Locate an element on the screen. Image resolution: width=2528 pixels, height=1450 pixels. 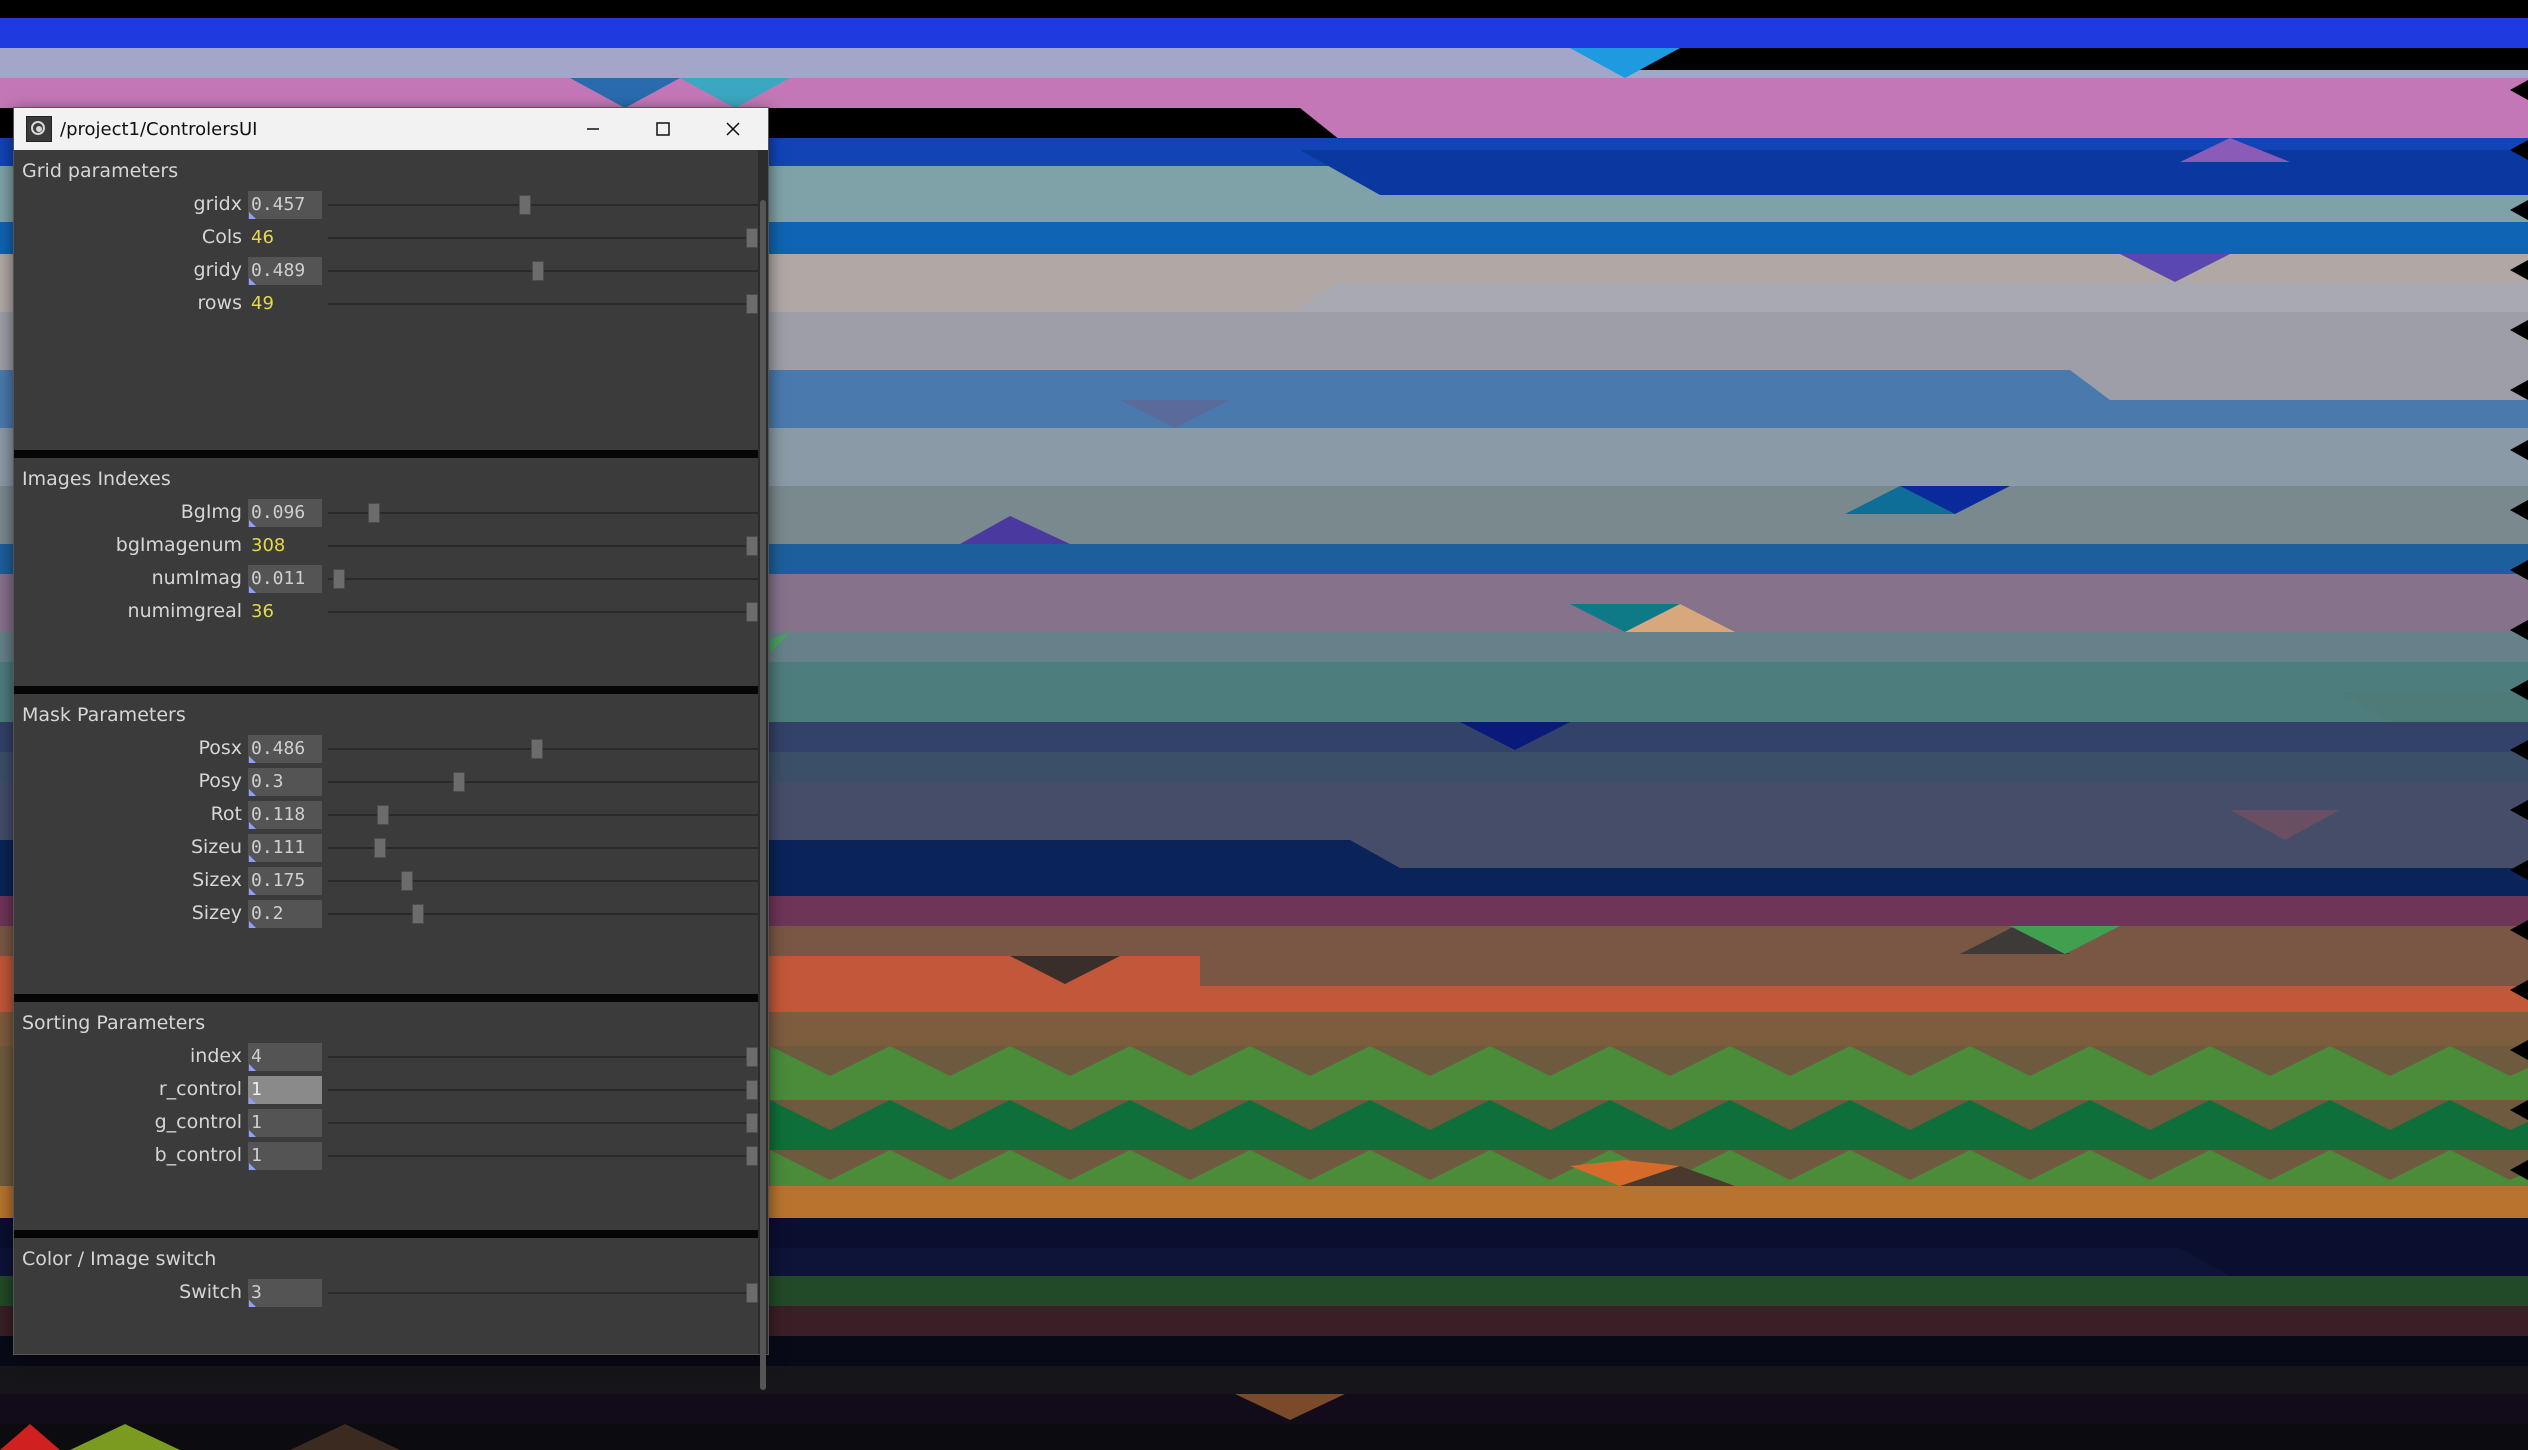
param-label: gridx is located at coordinates (217, 204).